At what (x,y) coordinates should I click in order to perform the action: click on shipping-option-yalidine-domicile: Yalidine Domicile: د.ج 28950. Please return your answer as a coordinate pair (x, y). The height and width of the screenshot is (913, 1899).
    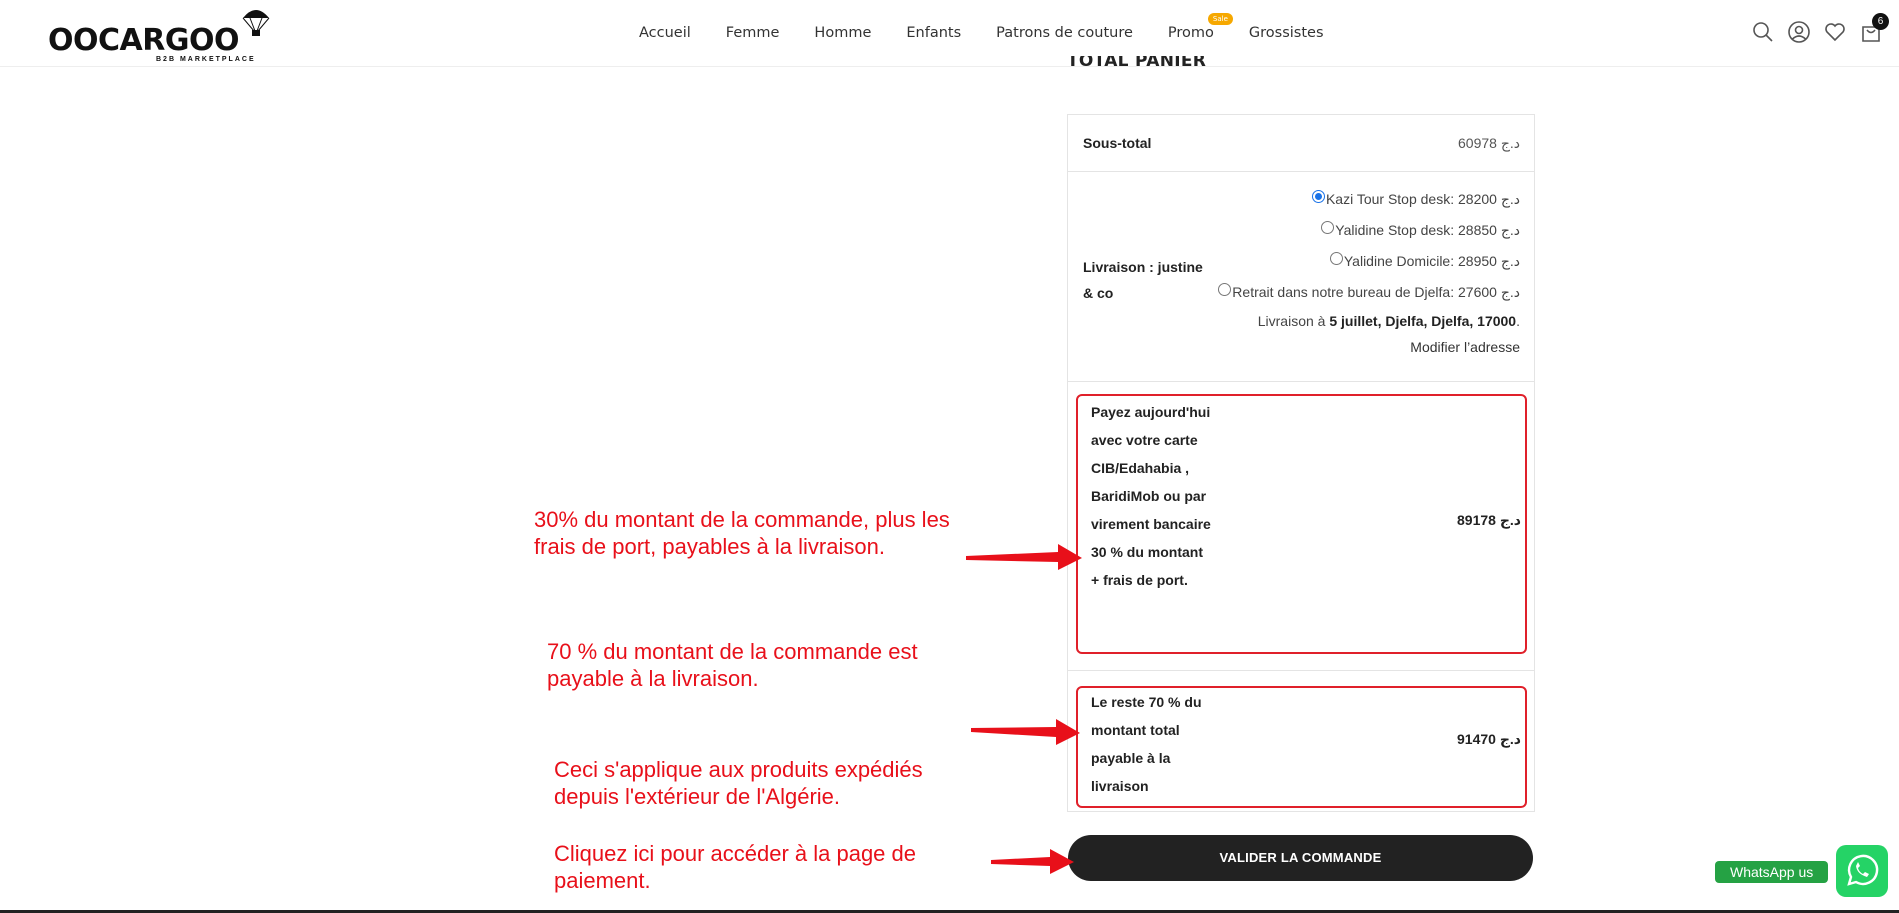
    Looking at the image, I should click on (1369, 261).